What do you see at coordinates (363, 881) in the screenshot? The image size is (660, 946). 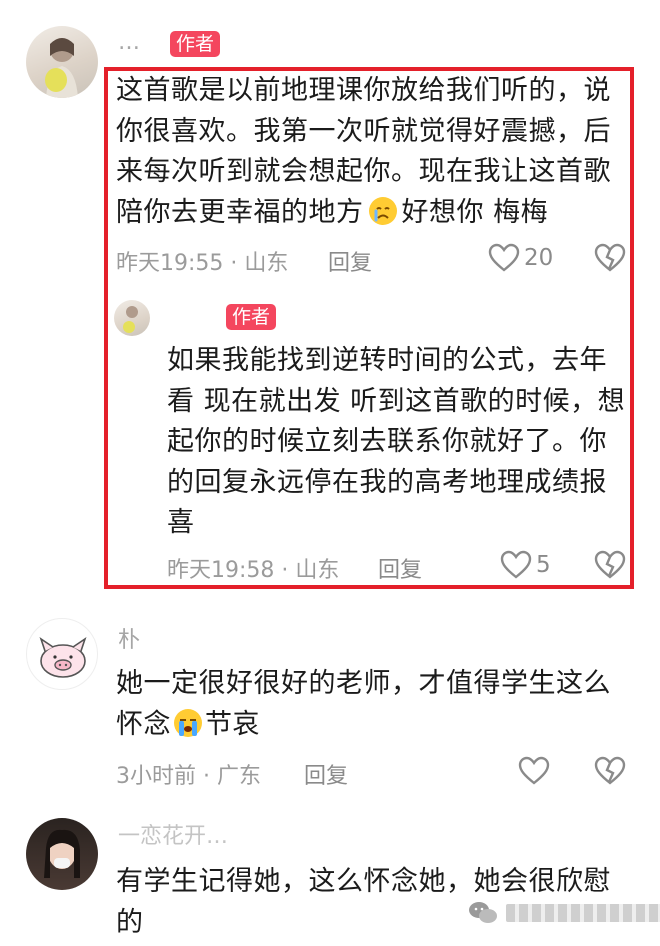 I see `text-line: 有学生记得她，这么怀念她，她会很欣慰` at bounding box center [363, 881].